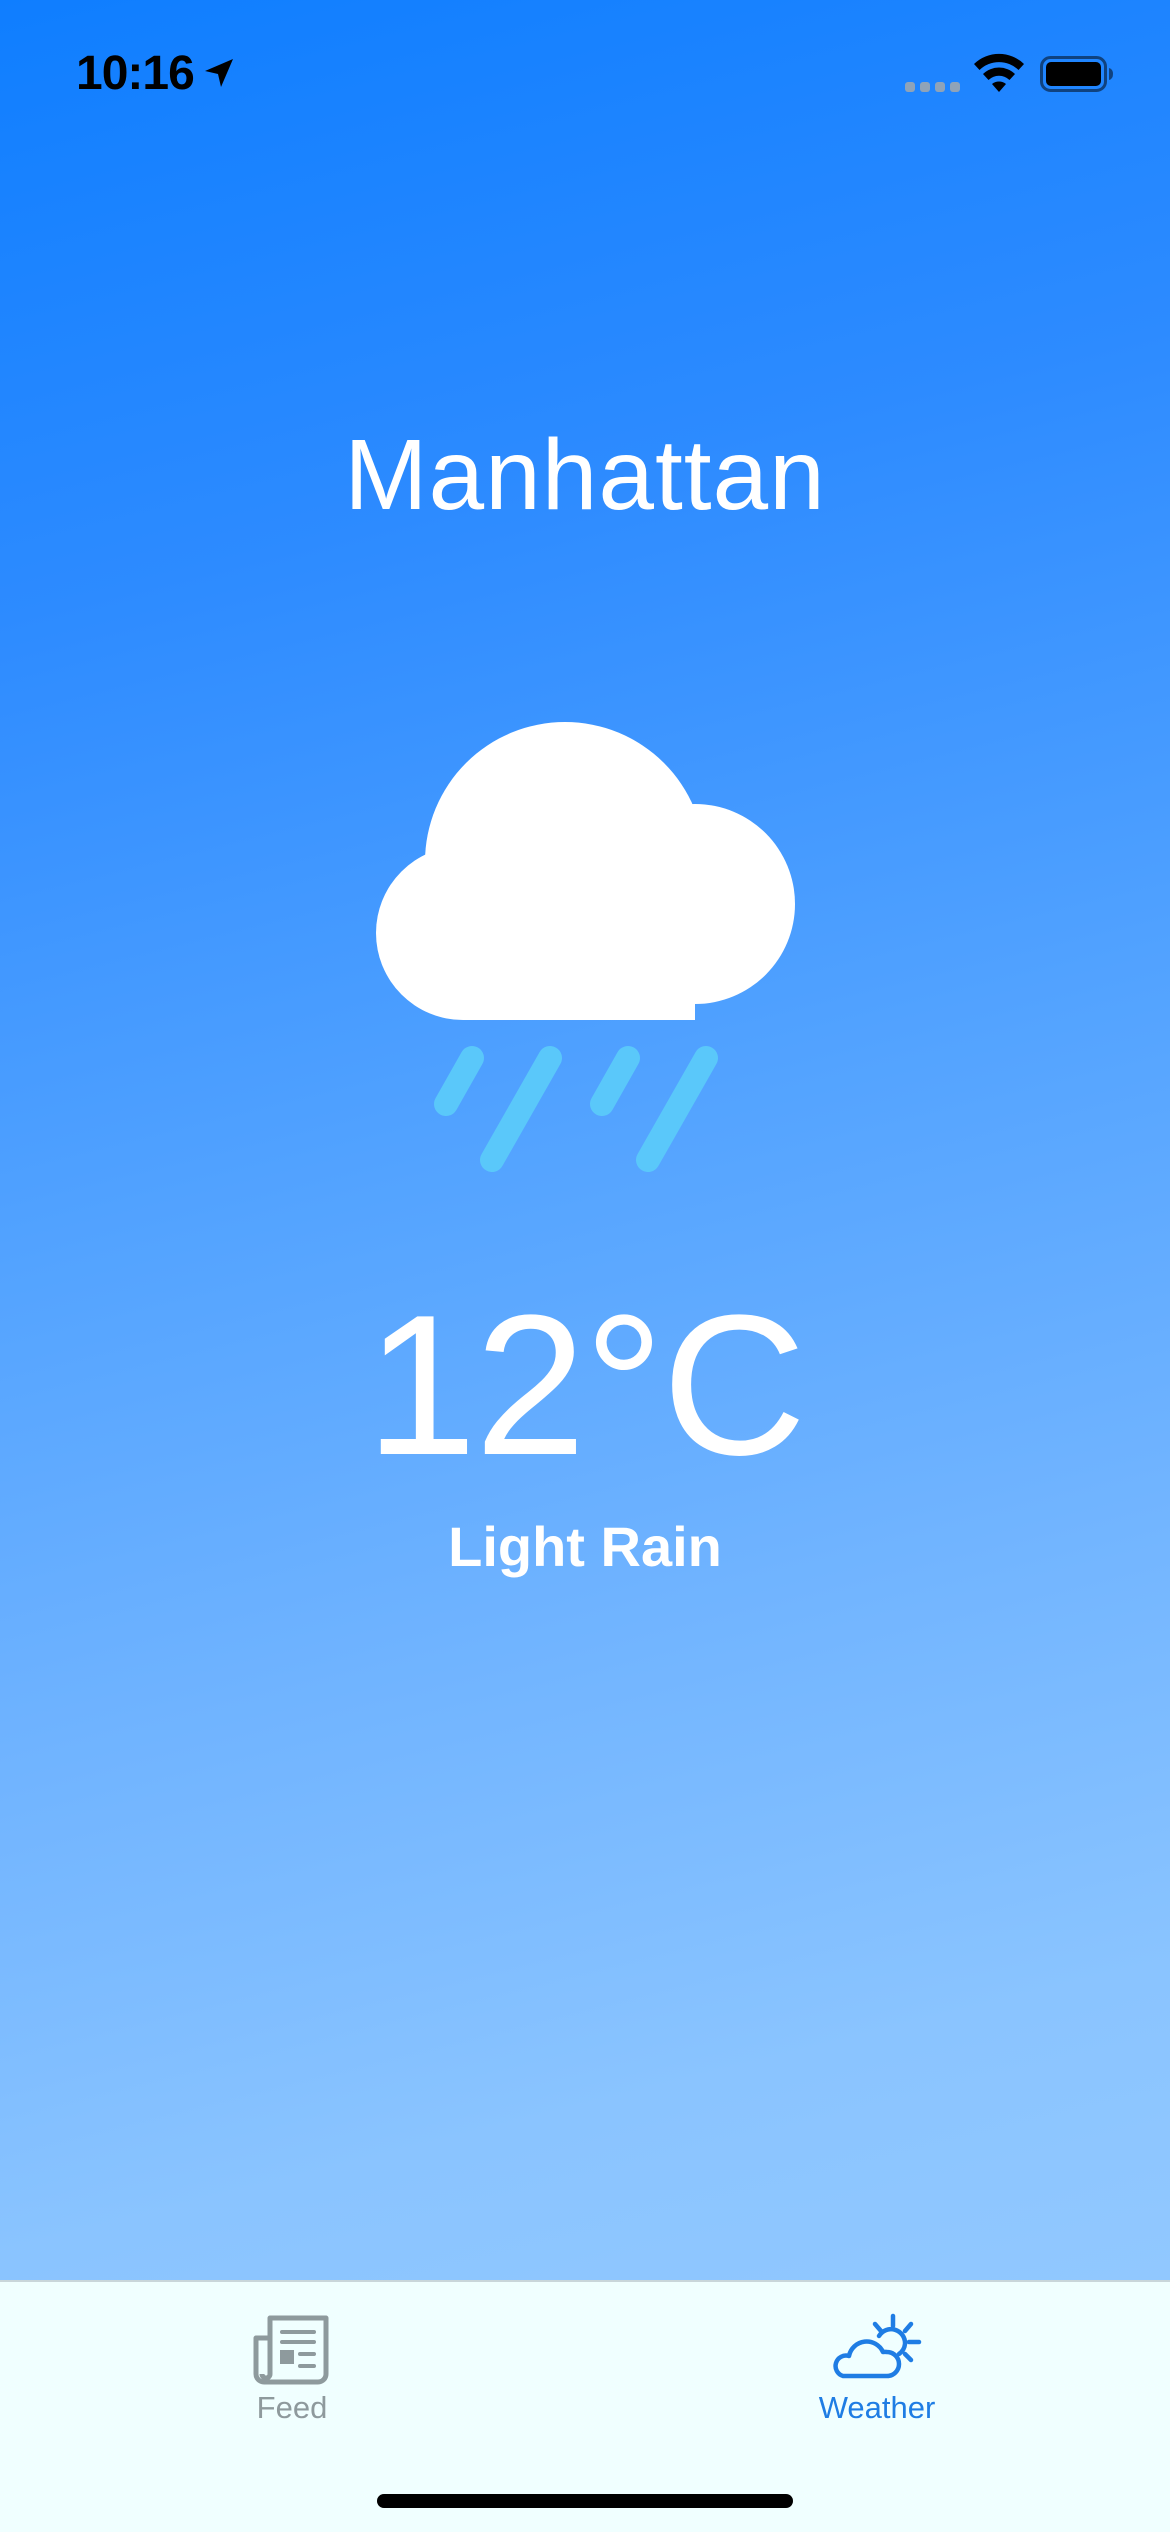 The height and width of the screenshot is (2532, 1170). What do you see at coordinates (877, 2346) in the screenshot?
I see `cloud-sun-icon` at bounding box center [877, 2346].